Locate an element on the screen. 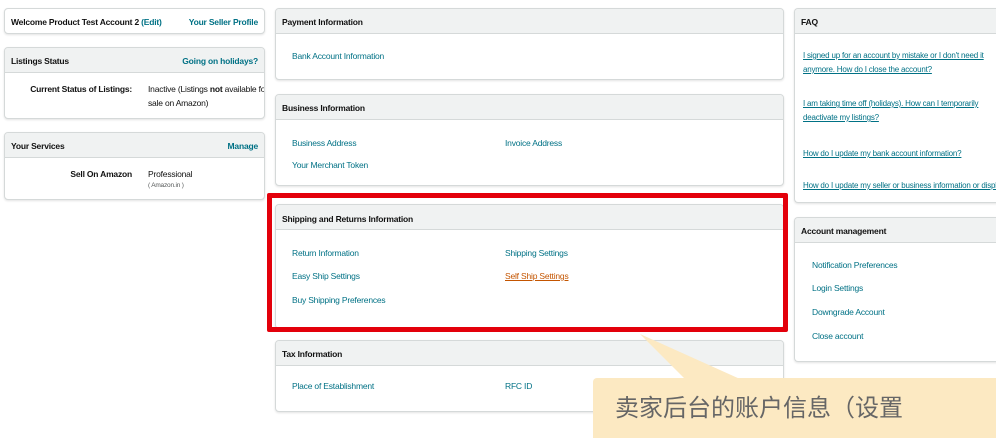  your-services-title: Your Services is located at coordinates (38, 146).